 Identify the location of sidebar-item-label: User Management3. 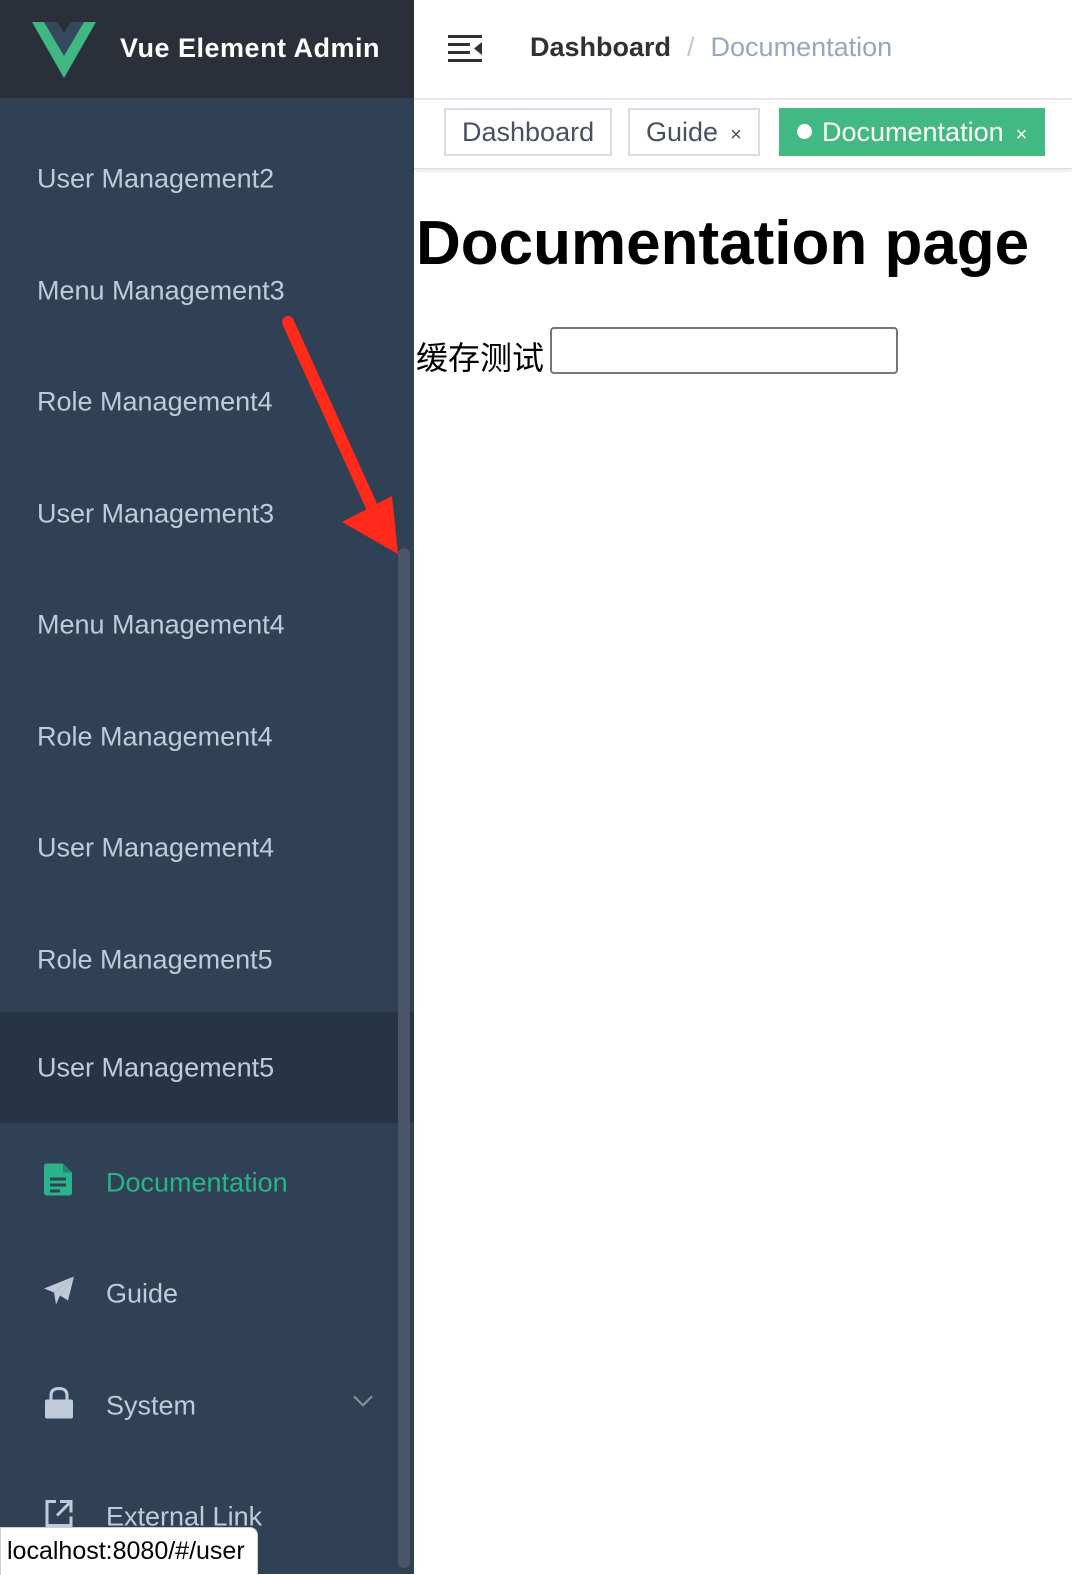
(156, 513).